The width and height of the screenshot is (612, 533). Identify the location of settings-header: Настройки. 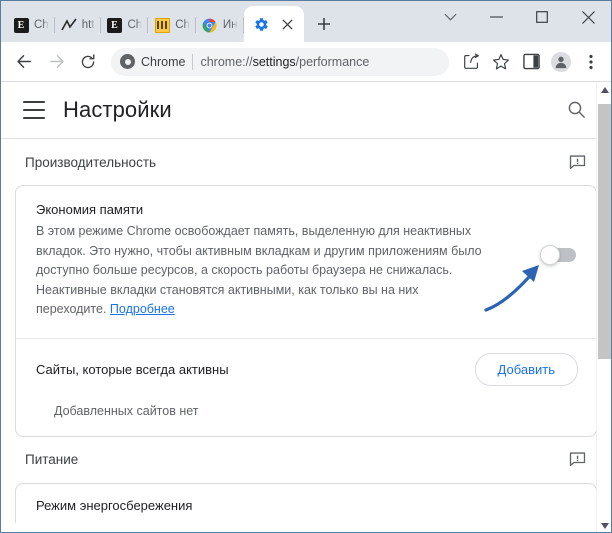
(306, 110).